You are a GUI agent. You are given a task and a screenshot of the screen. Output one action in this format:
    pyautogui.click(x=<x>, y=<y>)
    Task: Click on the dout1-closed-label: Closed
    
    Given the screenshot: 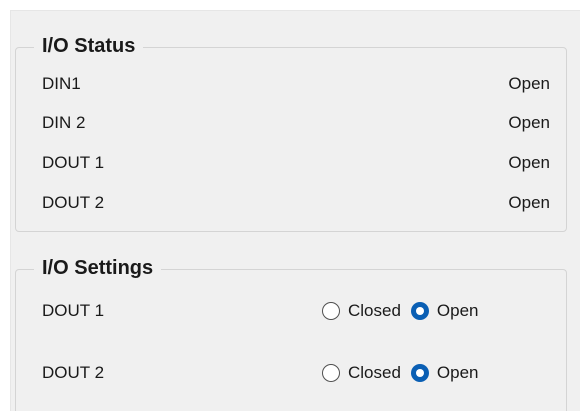 What is the action you would take?
    pyautogui.click(x=374, y=311)
    